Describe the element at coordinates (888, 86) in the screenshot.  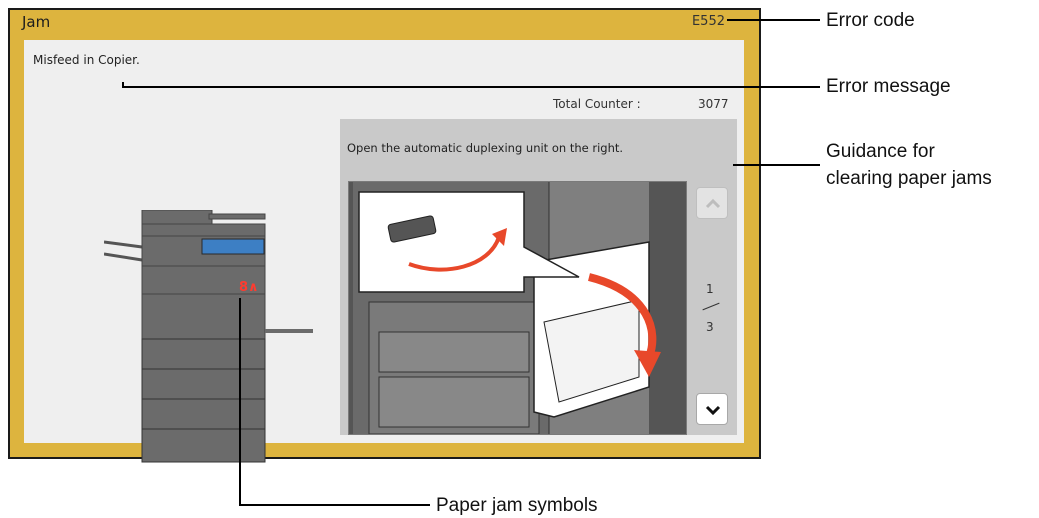
I see `annotation-error-message: Error message` at that location.